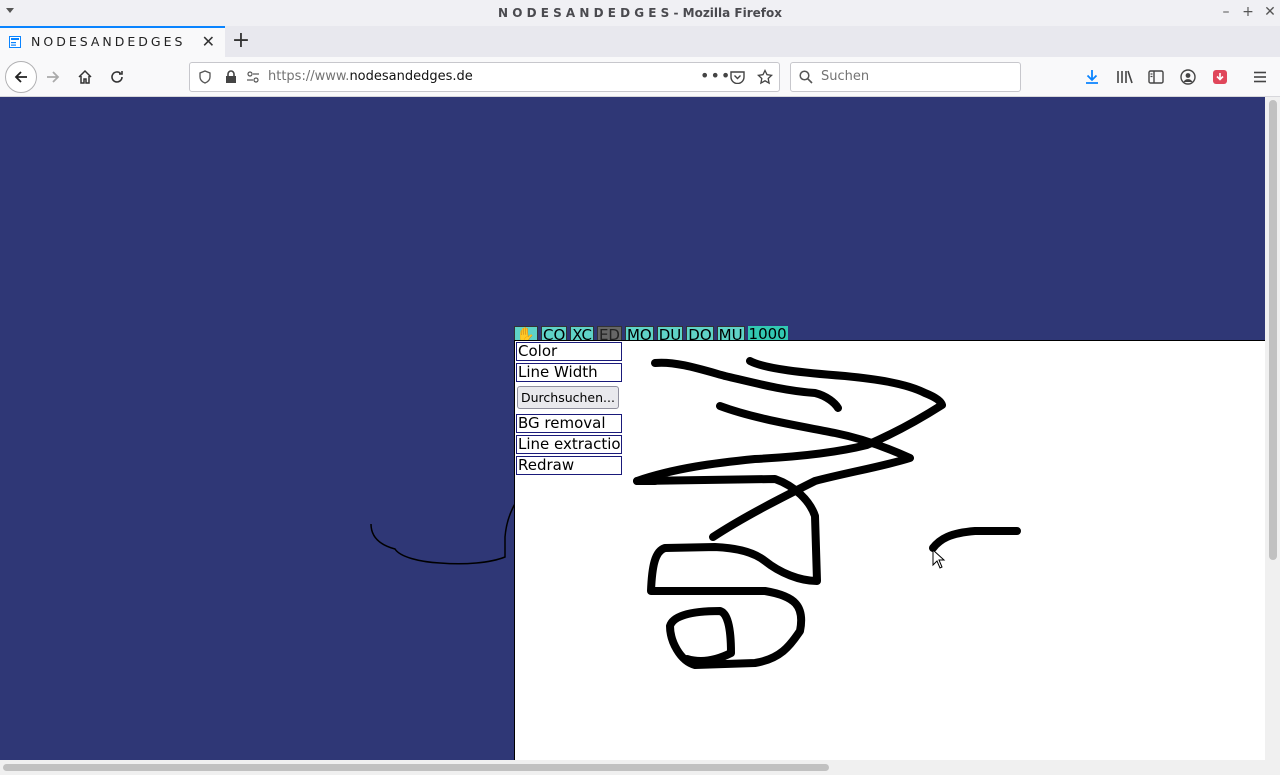  Describe the element at coordinates (1270, 12) in the screenshot. I see `close-window-icon: ✕` at that location.